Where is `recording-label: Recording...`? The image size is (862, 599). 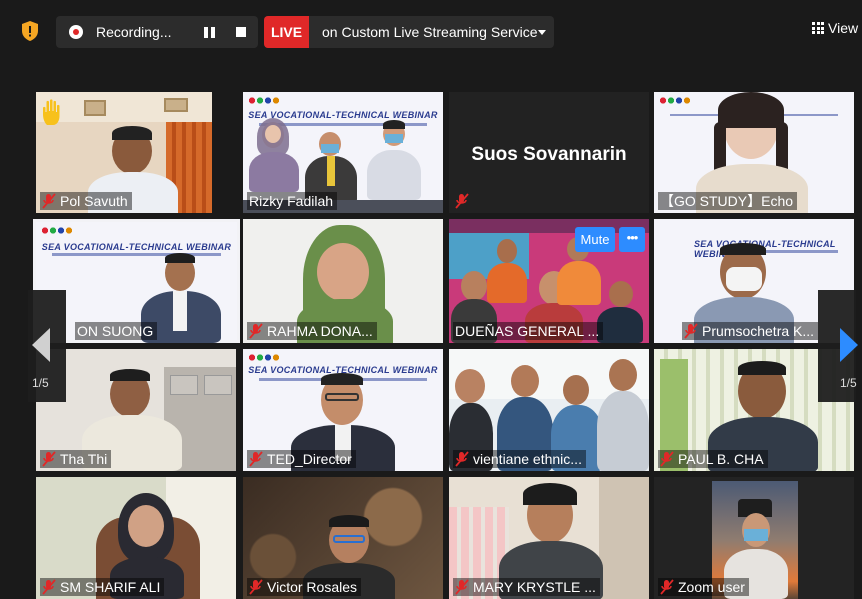
recording-label: Recording... is located at coordinates (134, 32).